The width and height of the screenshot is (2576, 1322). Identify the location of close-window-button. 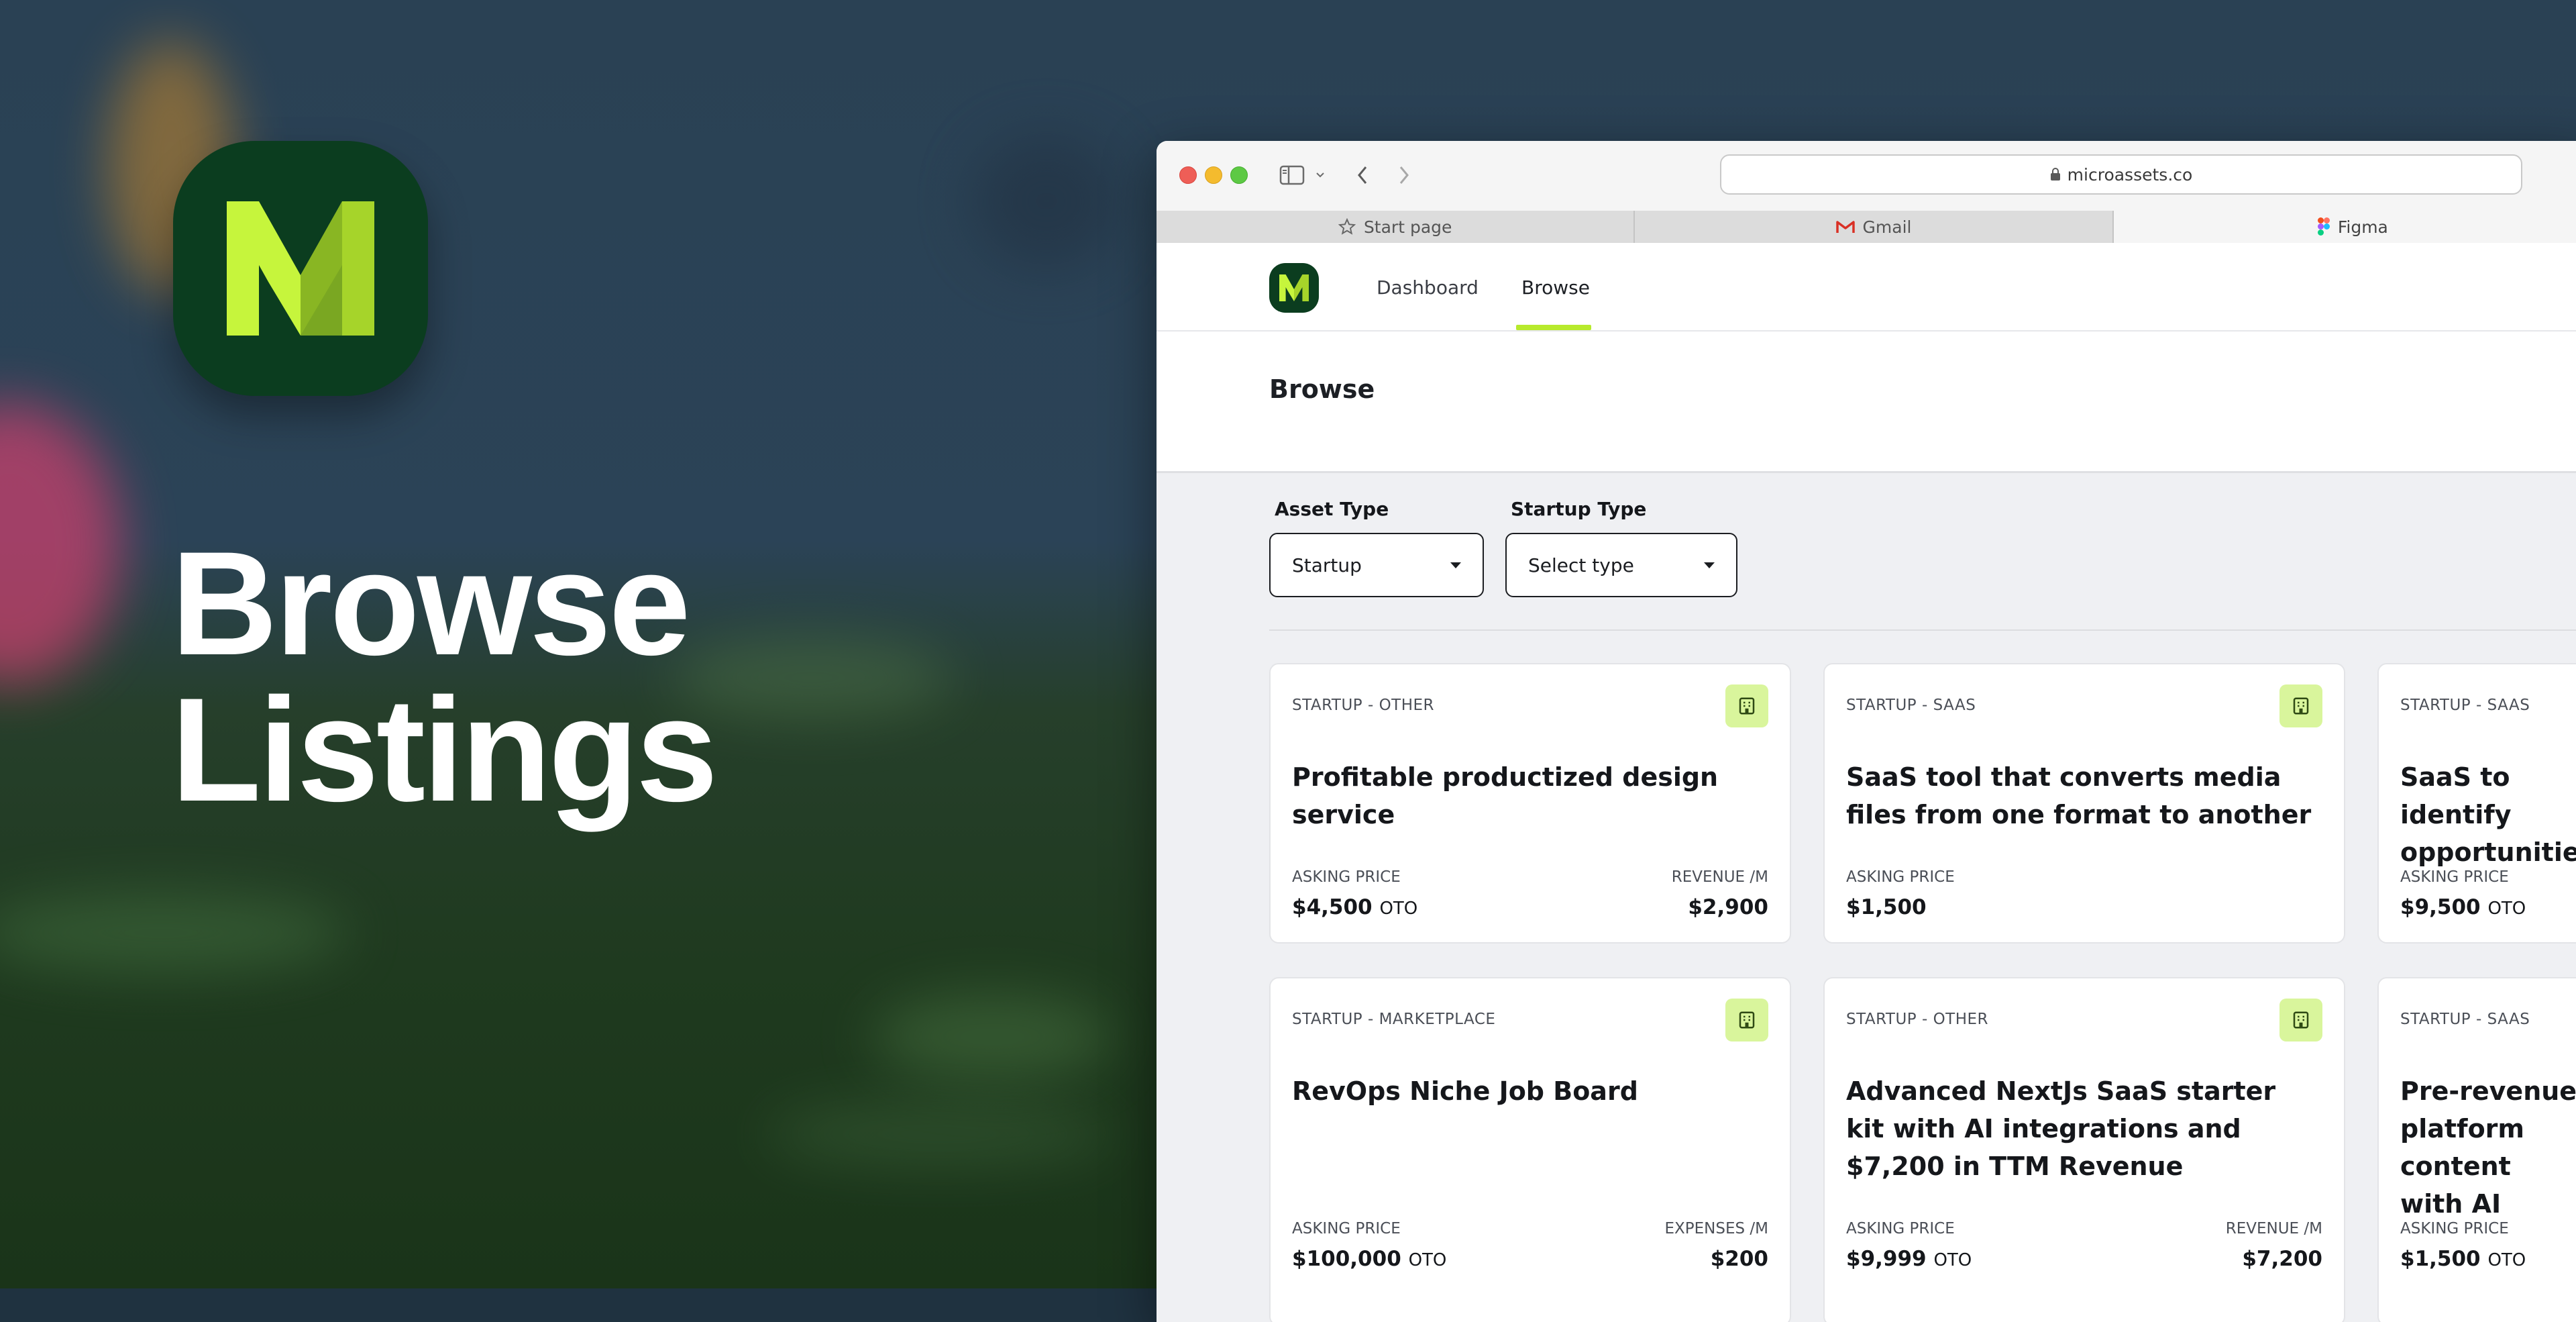
(1188, 175).